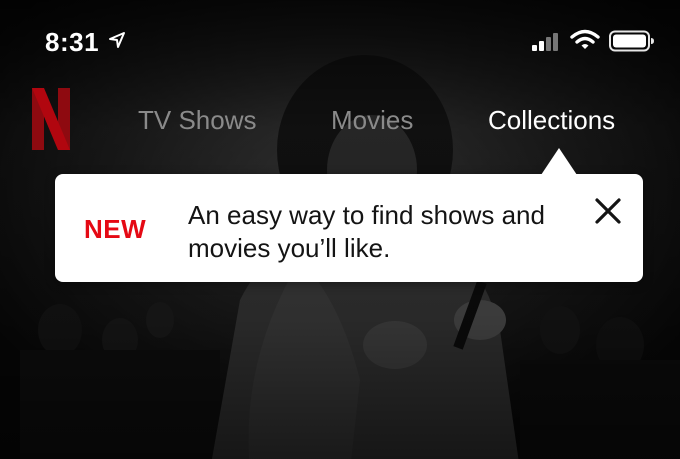  I want to click on nav-collections: Collections, so click(551, 120).